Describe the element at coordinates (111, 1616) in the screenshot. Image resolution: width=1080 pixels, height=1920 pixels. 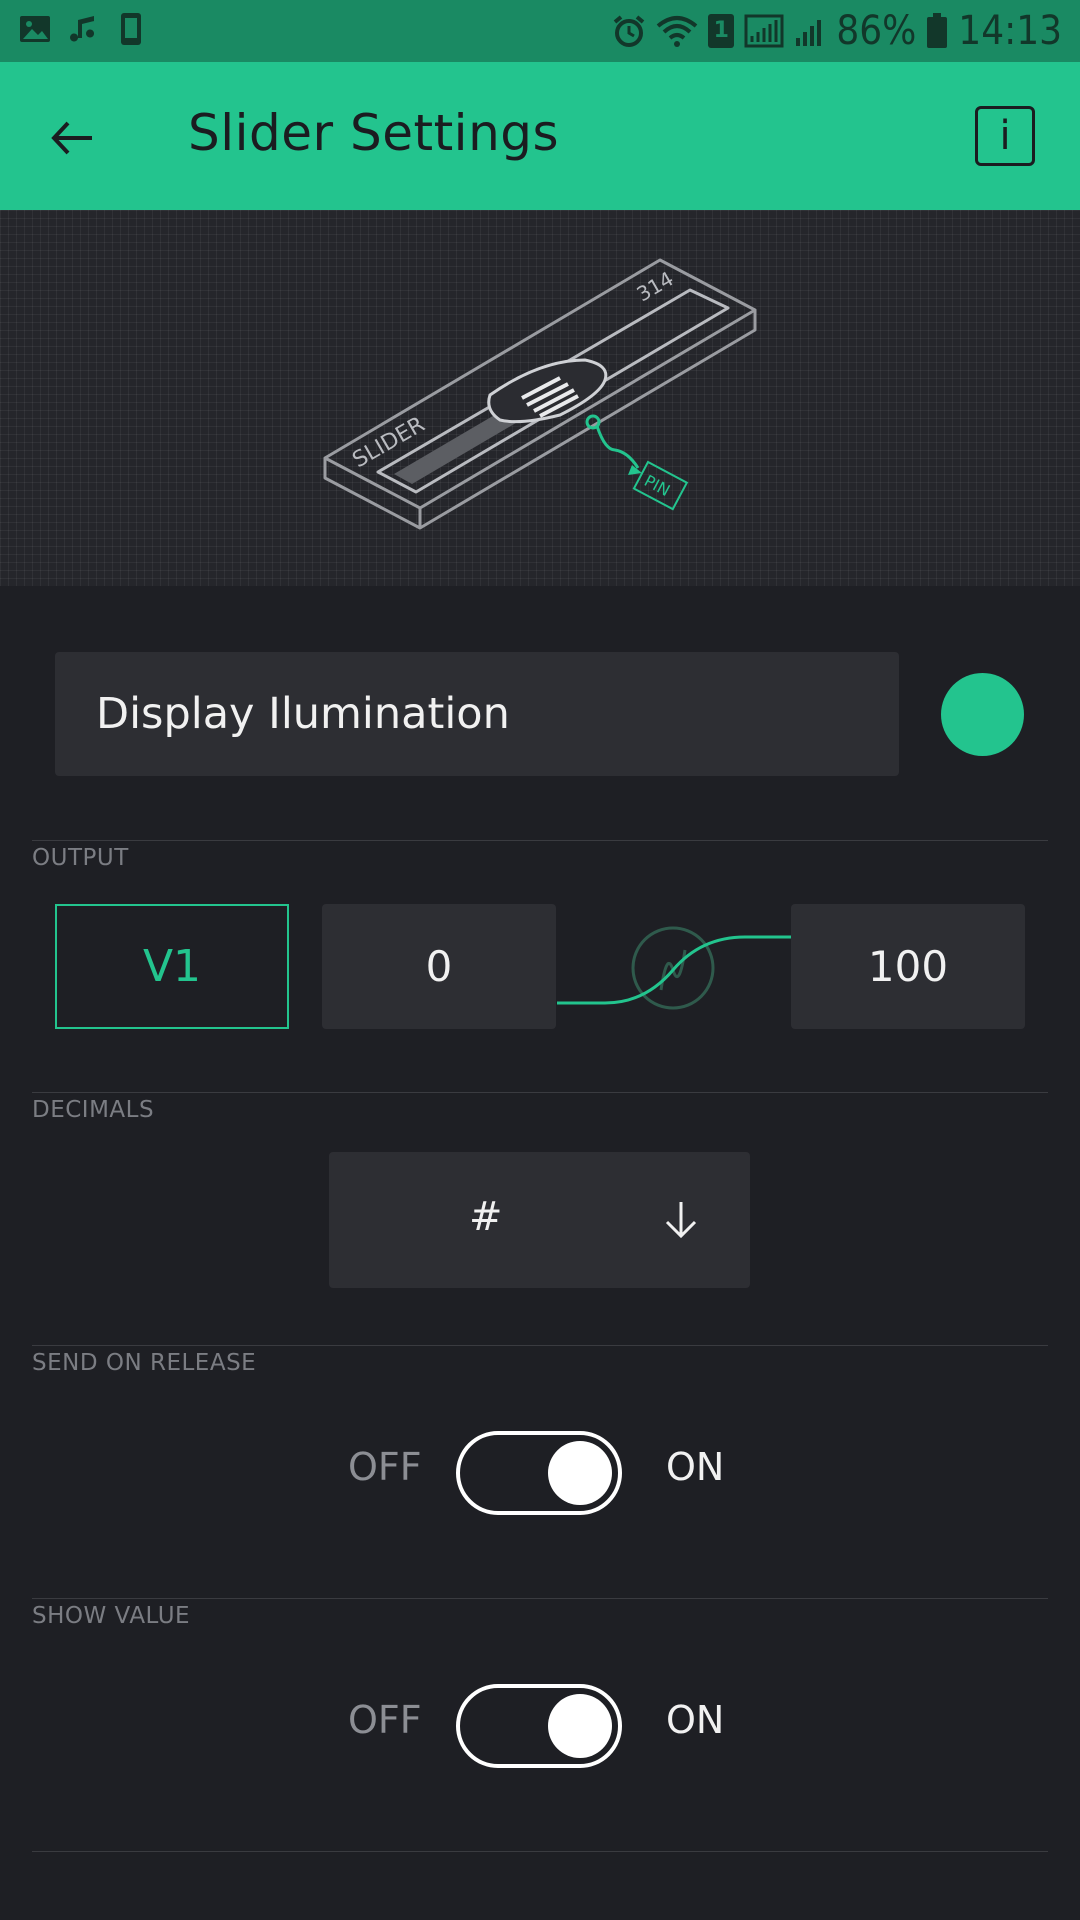
I see `show-value-label: SHOW VALUE` at that location.